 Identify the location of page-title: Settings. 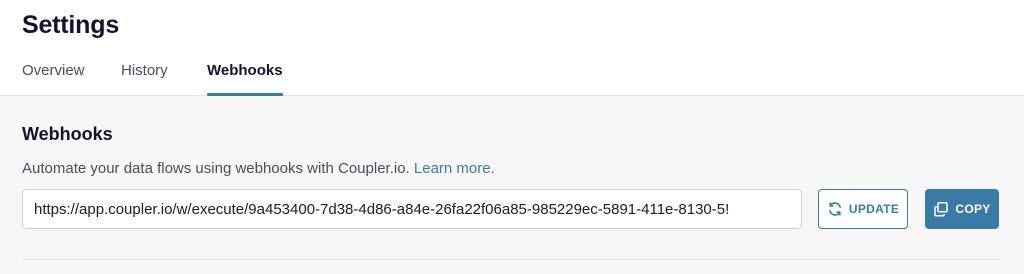
(71, 25).